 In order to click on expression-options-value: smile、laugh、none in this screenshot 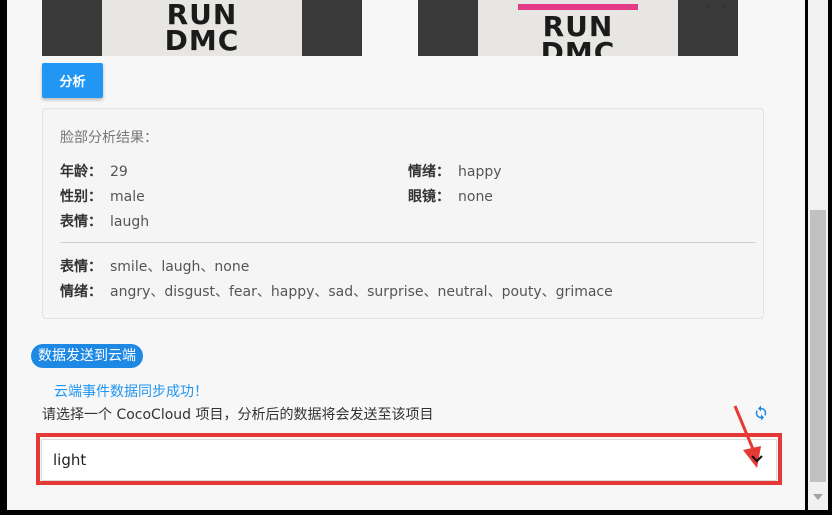, I will do `click(180, 267)`.